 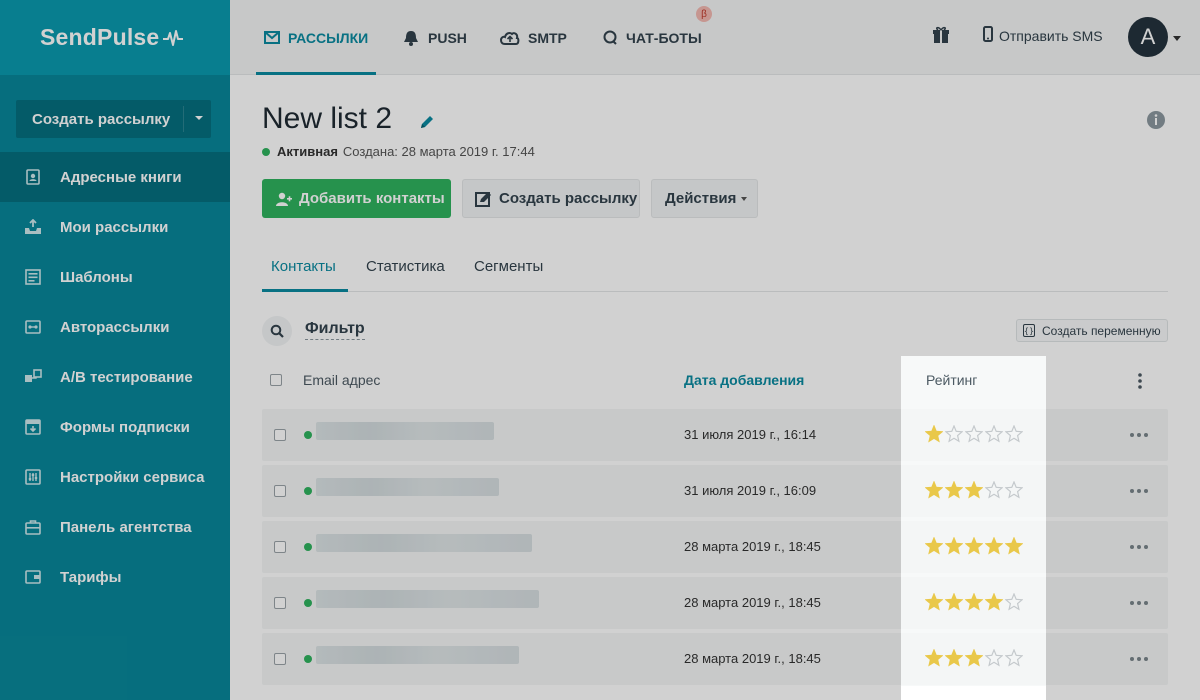 What do you see at coordinates (1148, 37) in the screenshot?
I see `avatar: A` at bounding box center [1148, 37].